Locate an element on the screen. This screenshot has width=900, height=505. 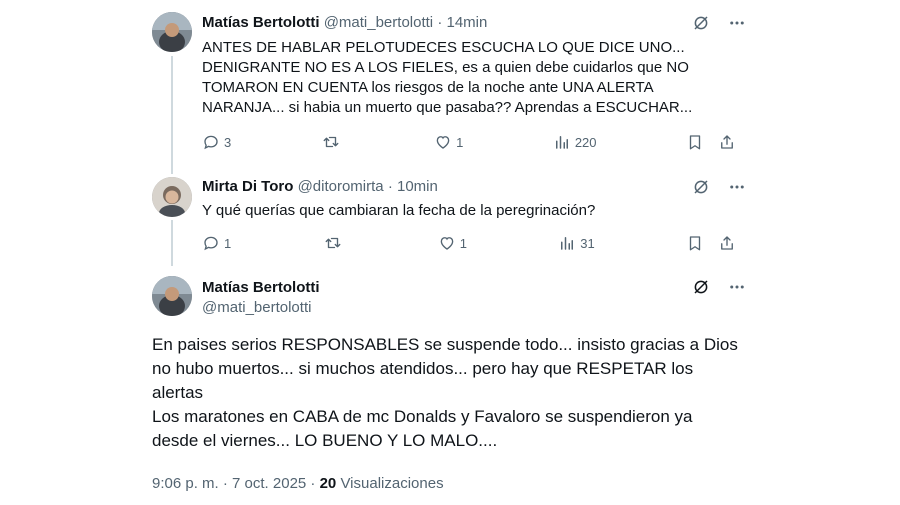
reply-count: 3 is located at coordinates (228, 142).